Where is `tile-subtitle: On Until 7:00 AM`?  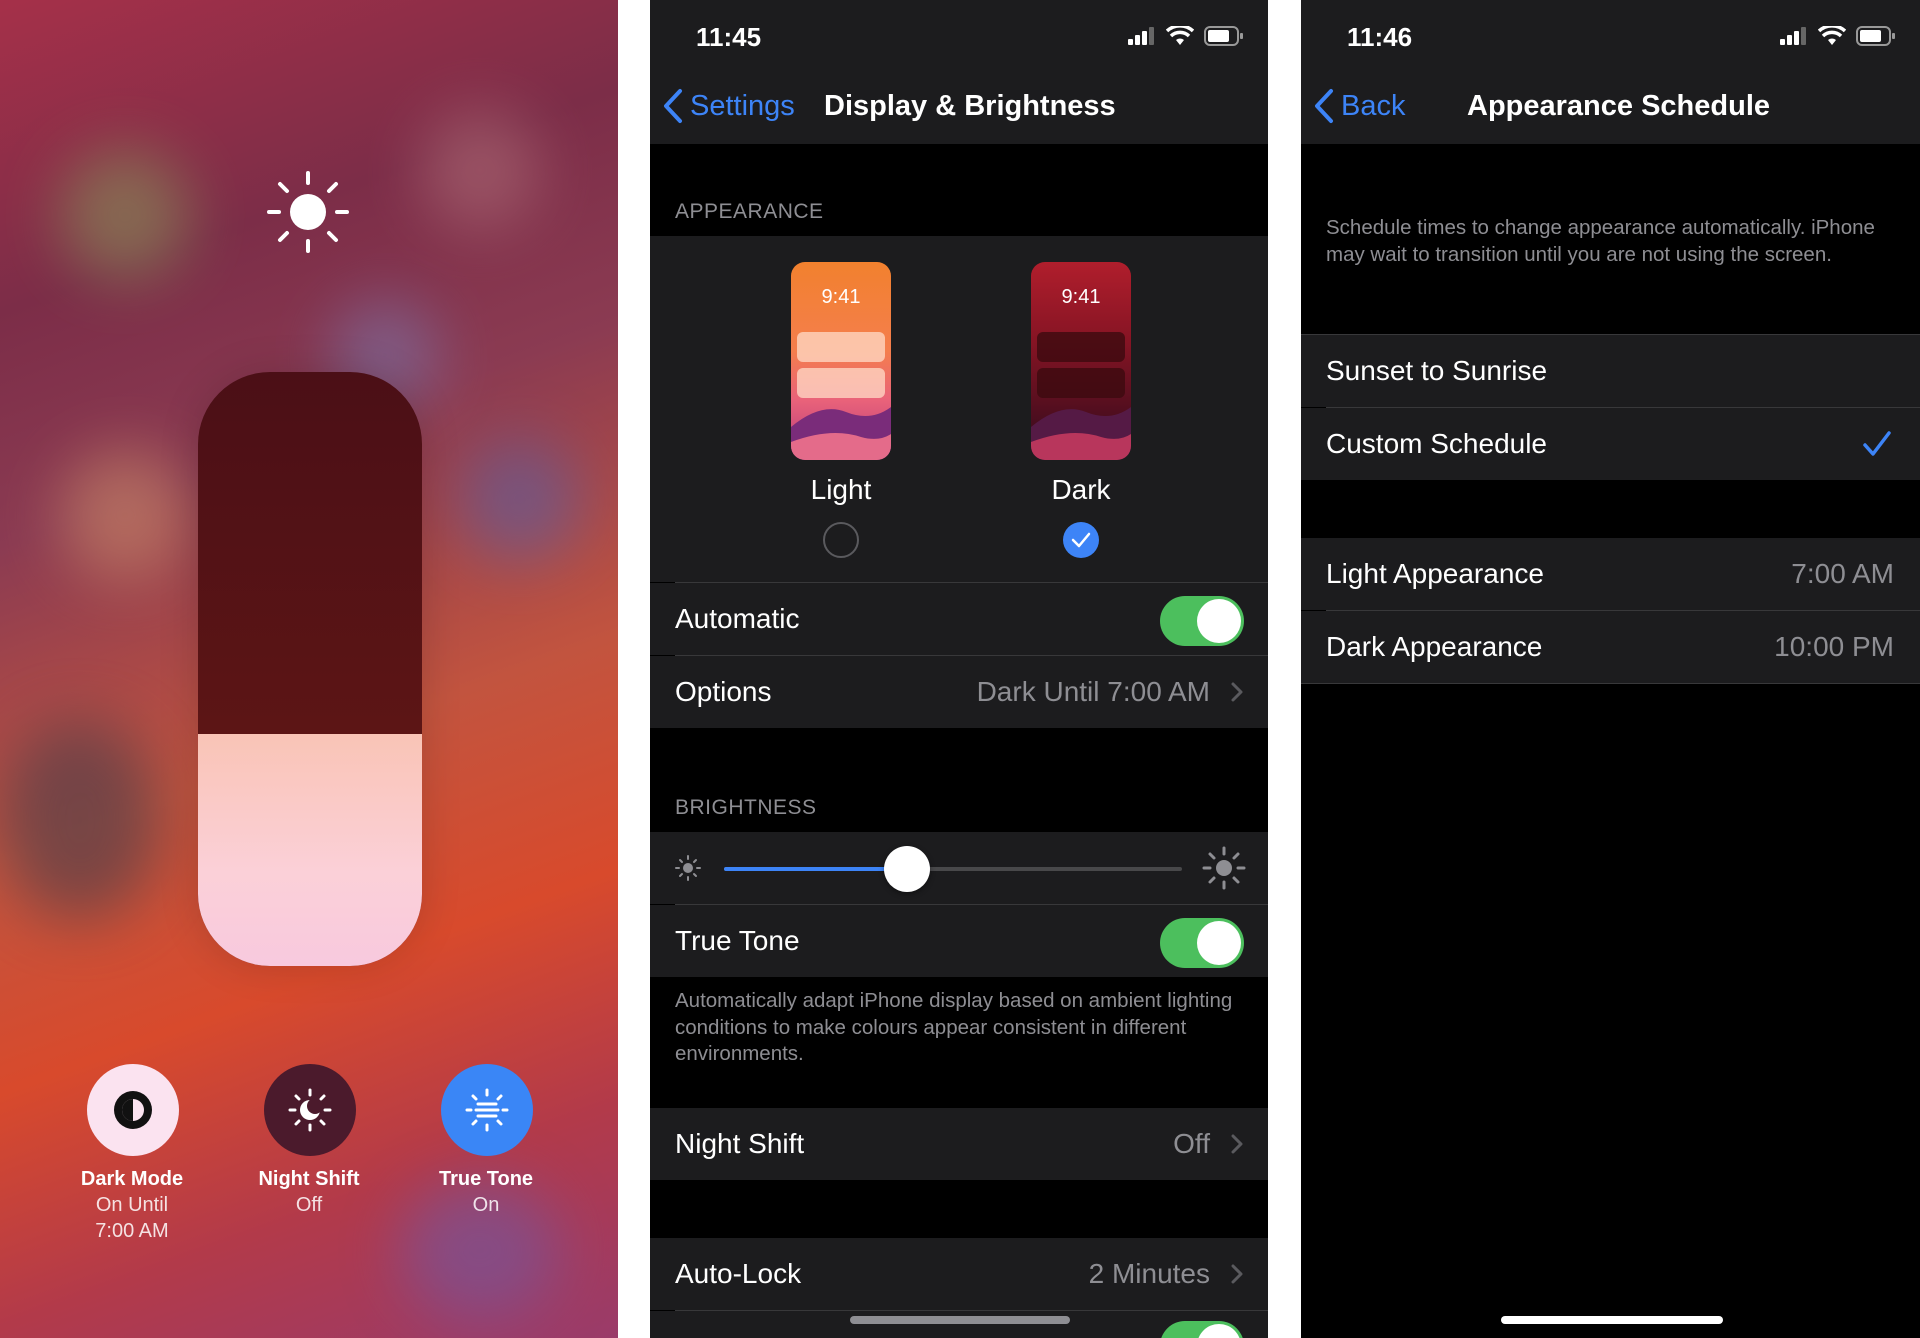
tile-subtitle: On Until 7:00 AM is located at coordinates (132, 1218).